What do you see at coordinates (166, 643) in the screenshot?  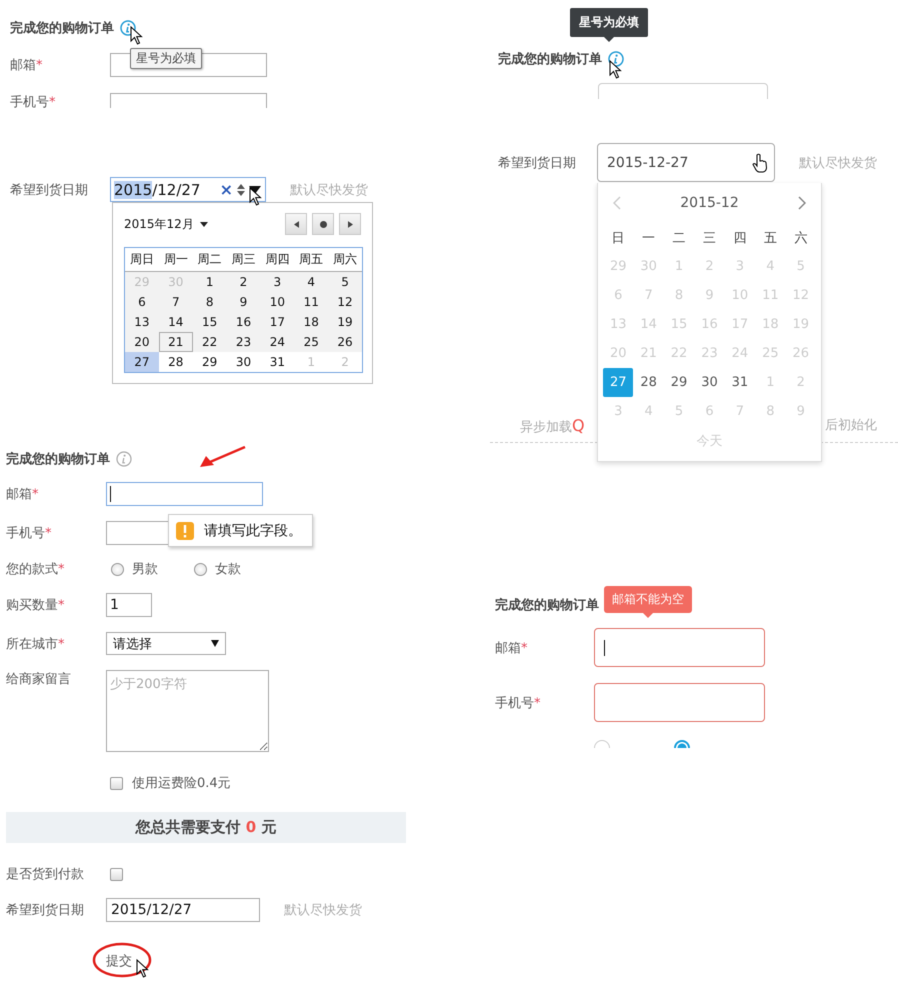 I see `city-dropdown: 请选择` at bounding box center [166, 643].